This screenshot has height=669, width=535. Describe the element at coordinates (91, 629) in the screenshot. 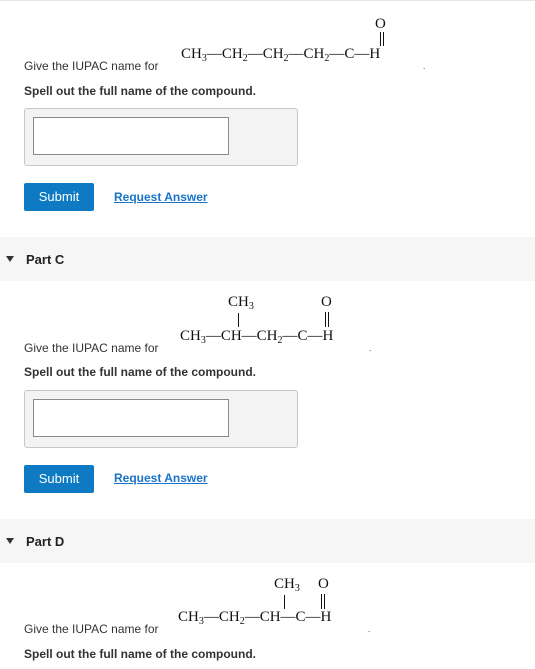

I see `question-prompt: Give the IUPAC name for` at that location.